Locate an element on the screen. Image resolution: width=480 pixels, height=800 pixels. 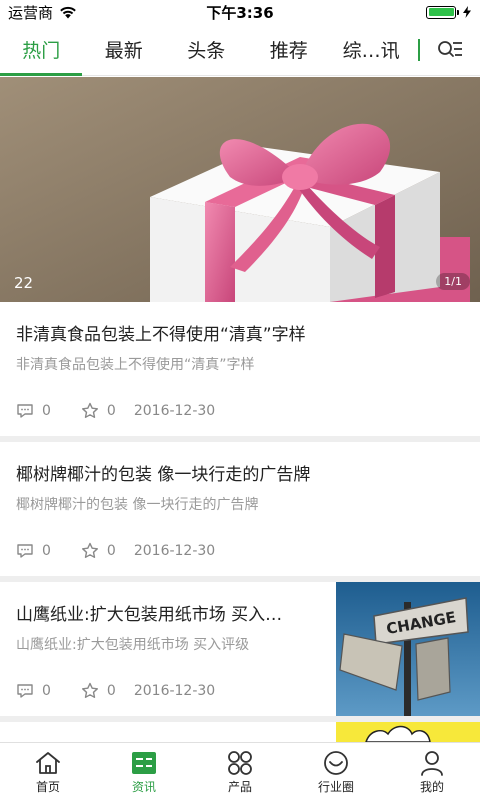
nav-home-label: 首页 is located at coordinates (47, 786).